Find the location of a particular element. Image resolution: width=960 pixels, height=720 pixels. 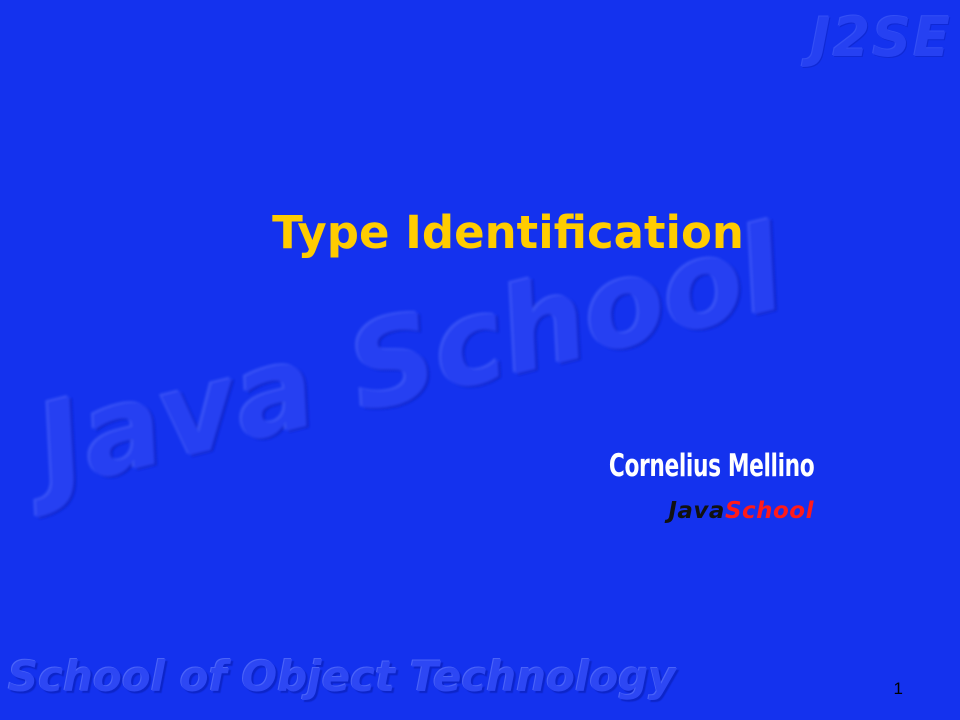

brand-school: School is located at coordinates (769, 511).